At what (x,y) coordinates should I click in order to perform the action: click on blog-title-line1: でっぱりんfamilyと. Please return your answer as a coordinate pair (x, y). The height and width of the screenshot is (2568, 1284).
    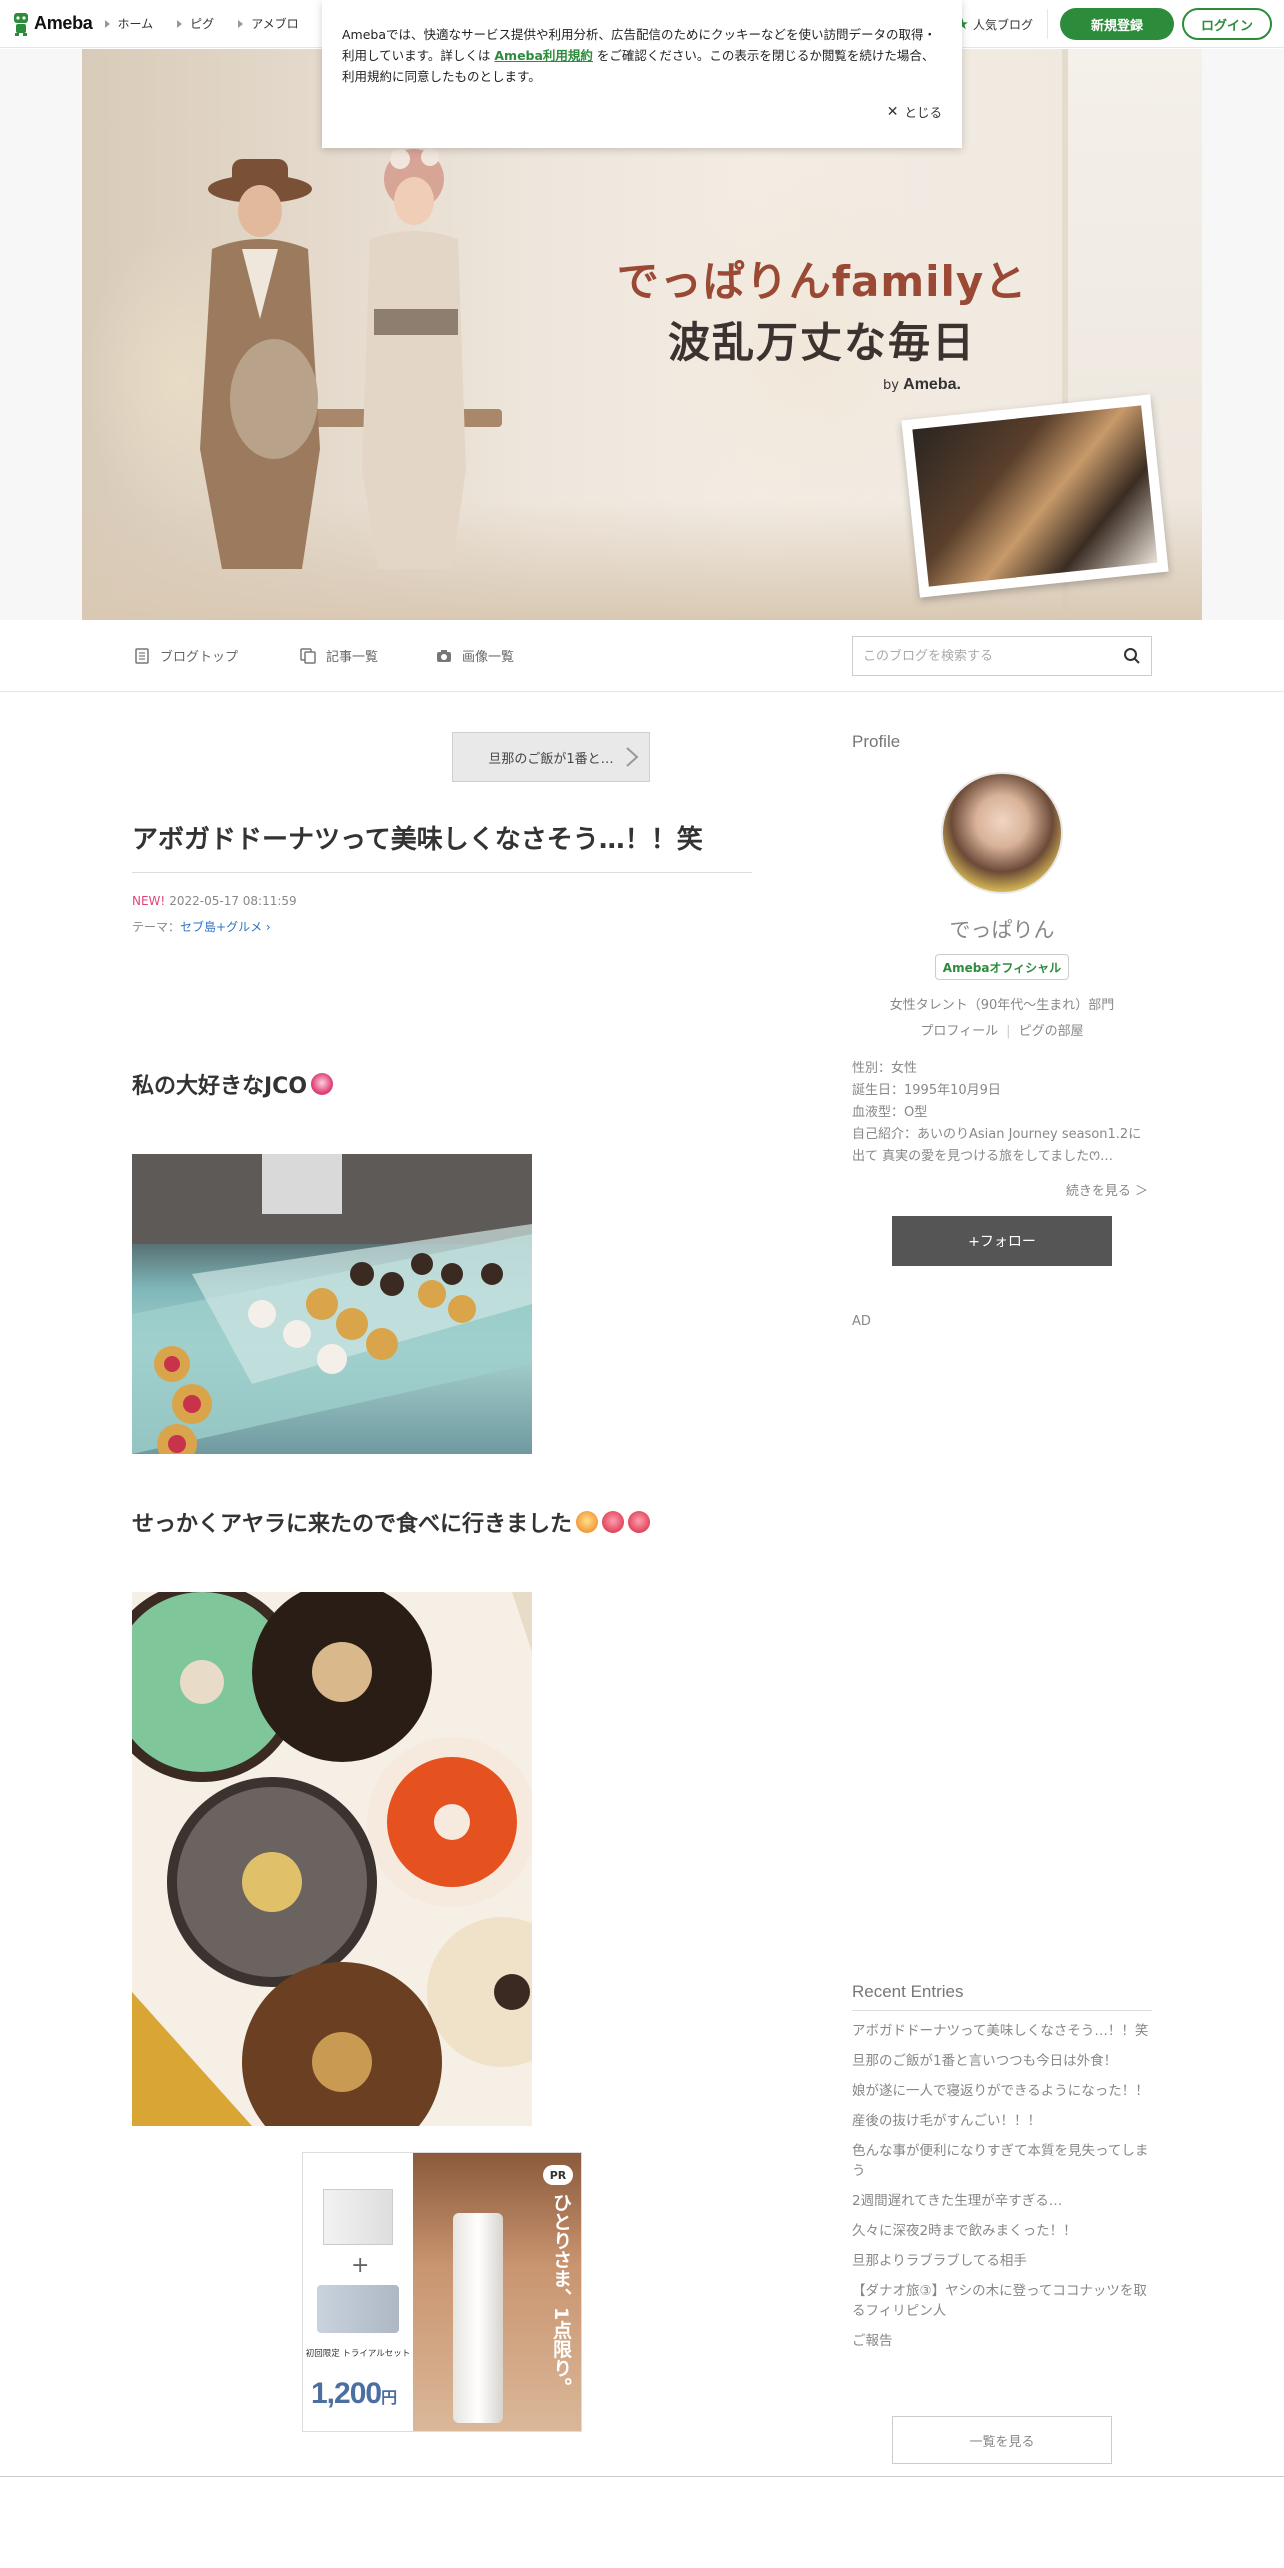
    Looking at the image, I should click on (822, 281).